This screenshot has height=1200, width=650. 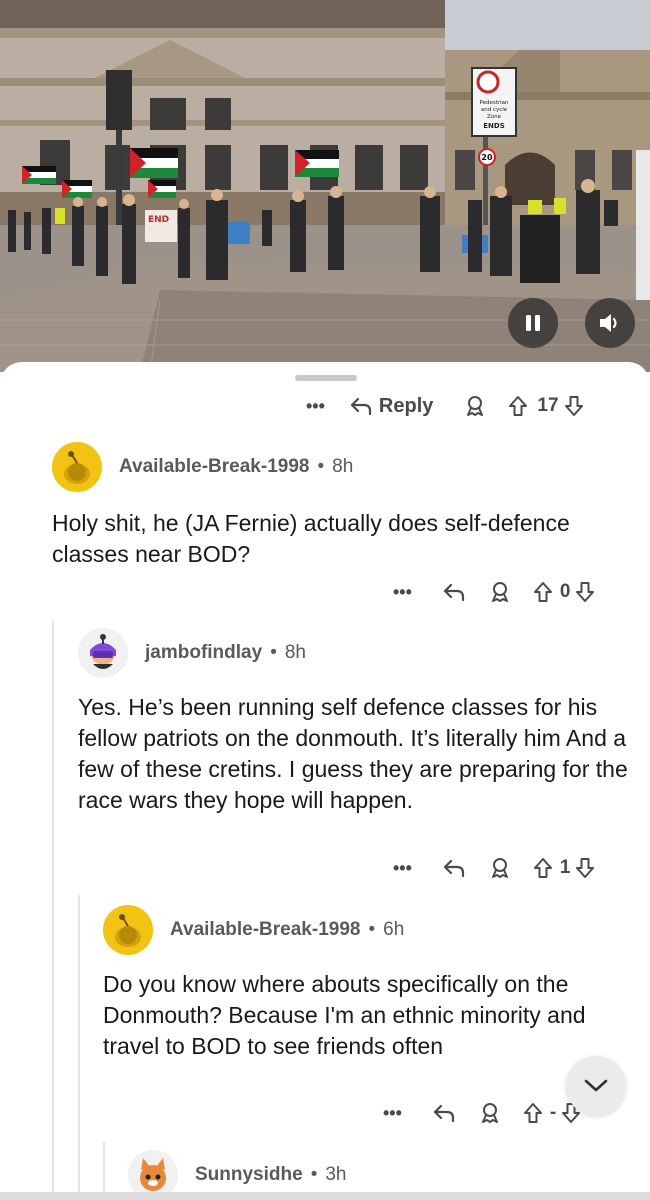 I want to click on speaker-icon, so click(x=608, y=323).